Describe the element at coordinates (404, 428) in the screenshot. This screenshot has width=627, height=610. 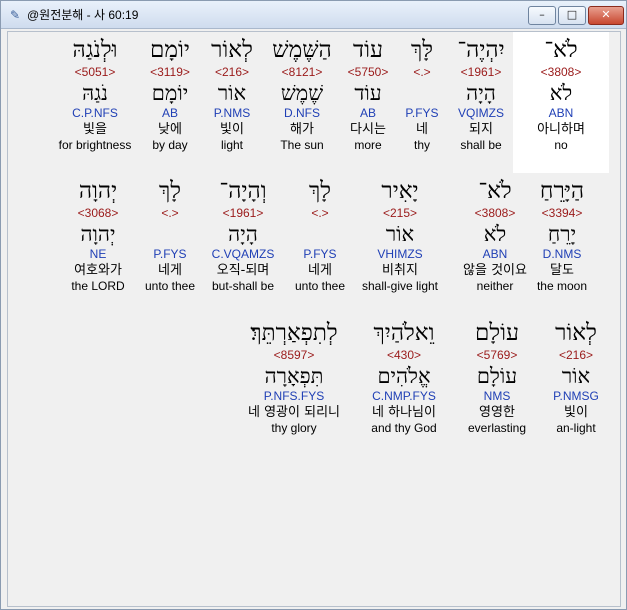
I see `english-gloss: and thy God` at that location.